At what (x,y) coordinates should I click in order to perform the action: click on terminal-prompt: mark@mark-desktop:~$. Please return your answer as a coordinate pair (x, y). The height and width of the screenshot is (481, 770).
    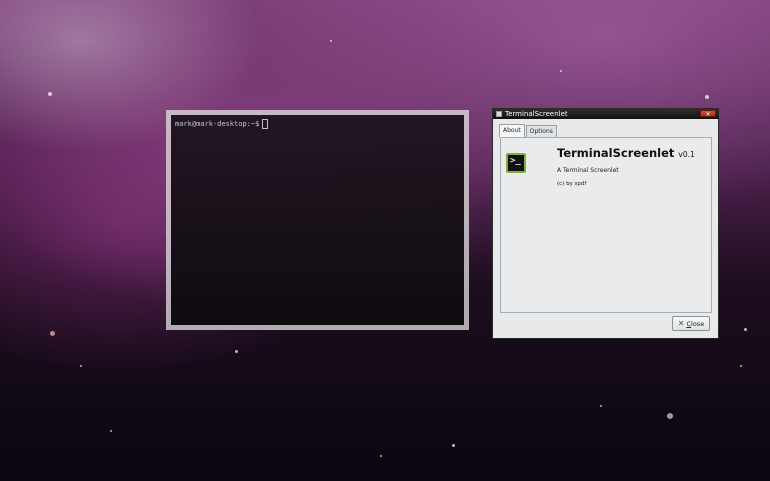
    Looking at the image, I should click on (222, 124).